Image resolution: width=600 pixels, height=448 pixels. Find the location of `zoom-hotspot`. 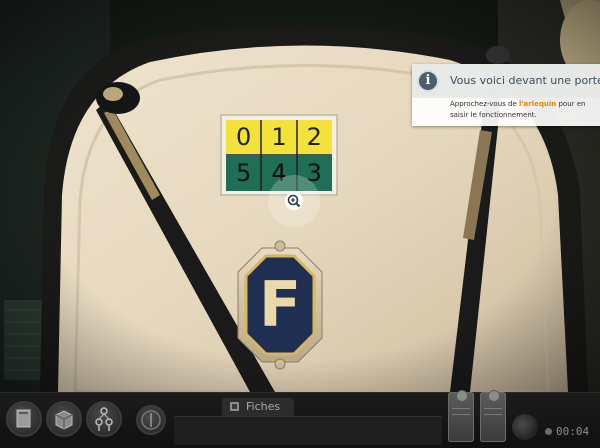

zoom-hotspot is located at coordinates (294, 201).